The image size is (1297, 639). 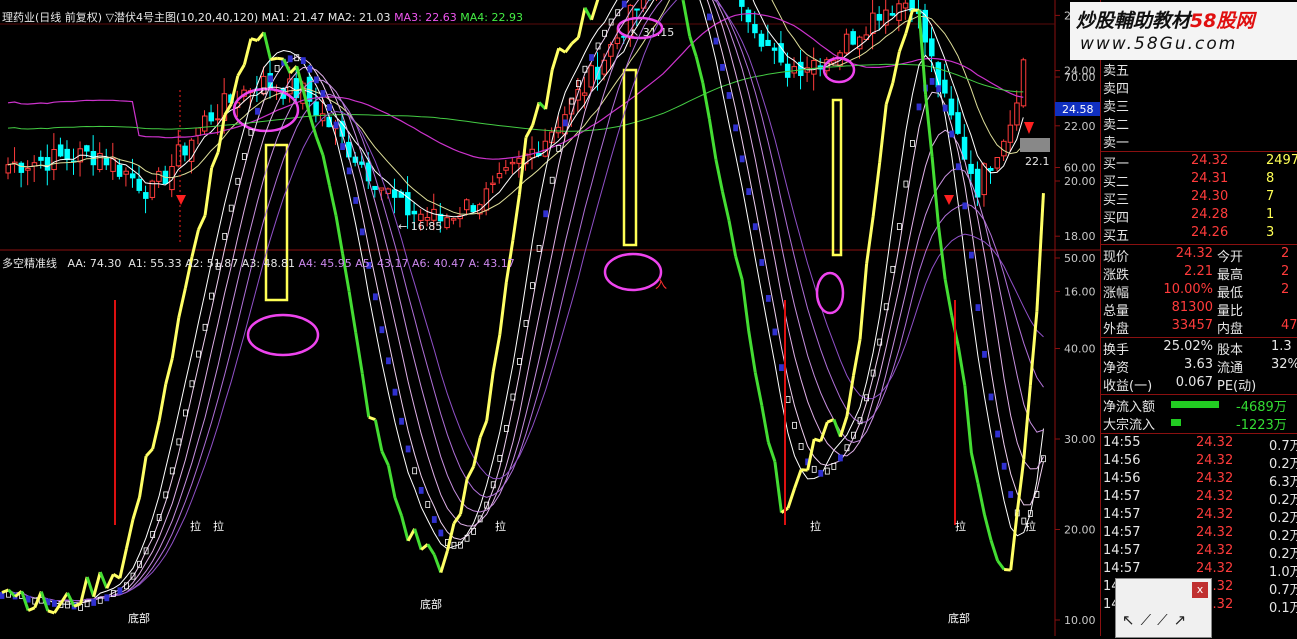 I want to click on bottom-axis-label: 20.00, so click(x=1080, y=530).